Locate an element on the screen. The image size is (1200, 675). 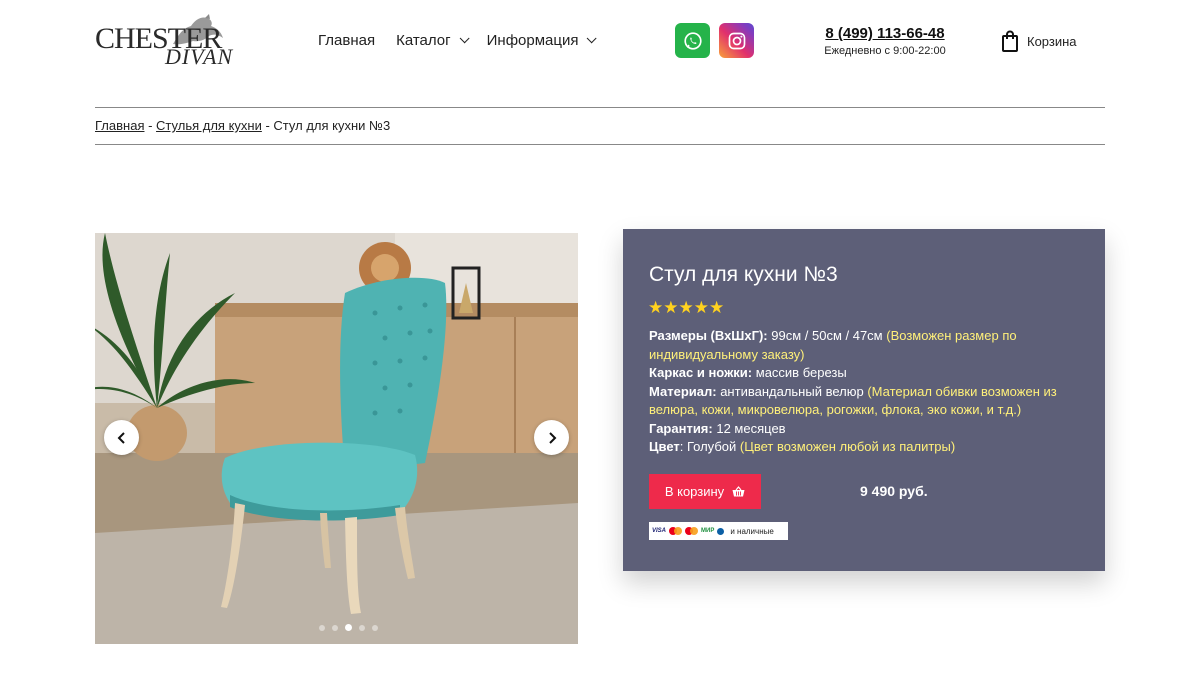
instagram-button is located at coordinates (736, 40).